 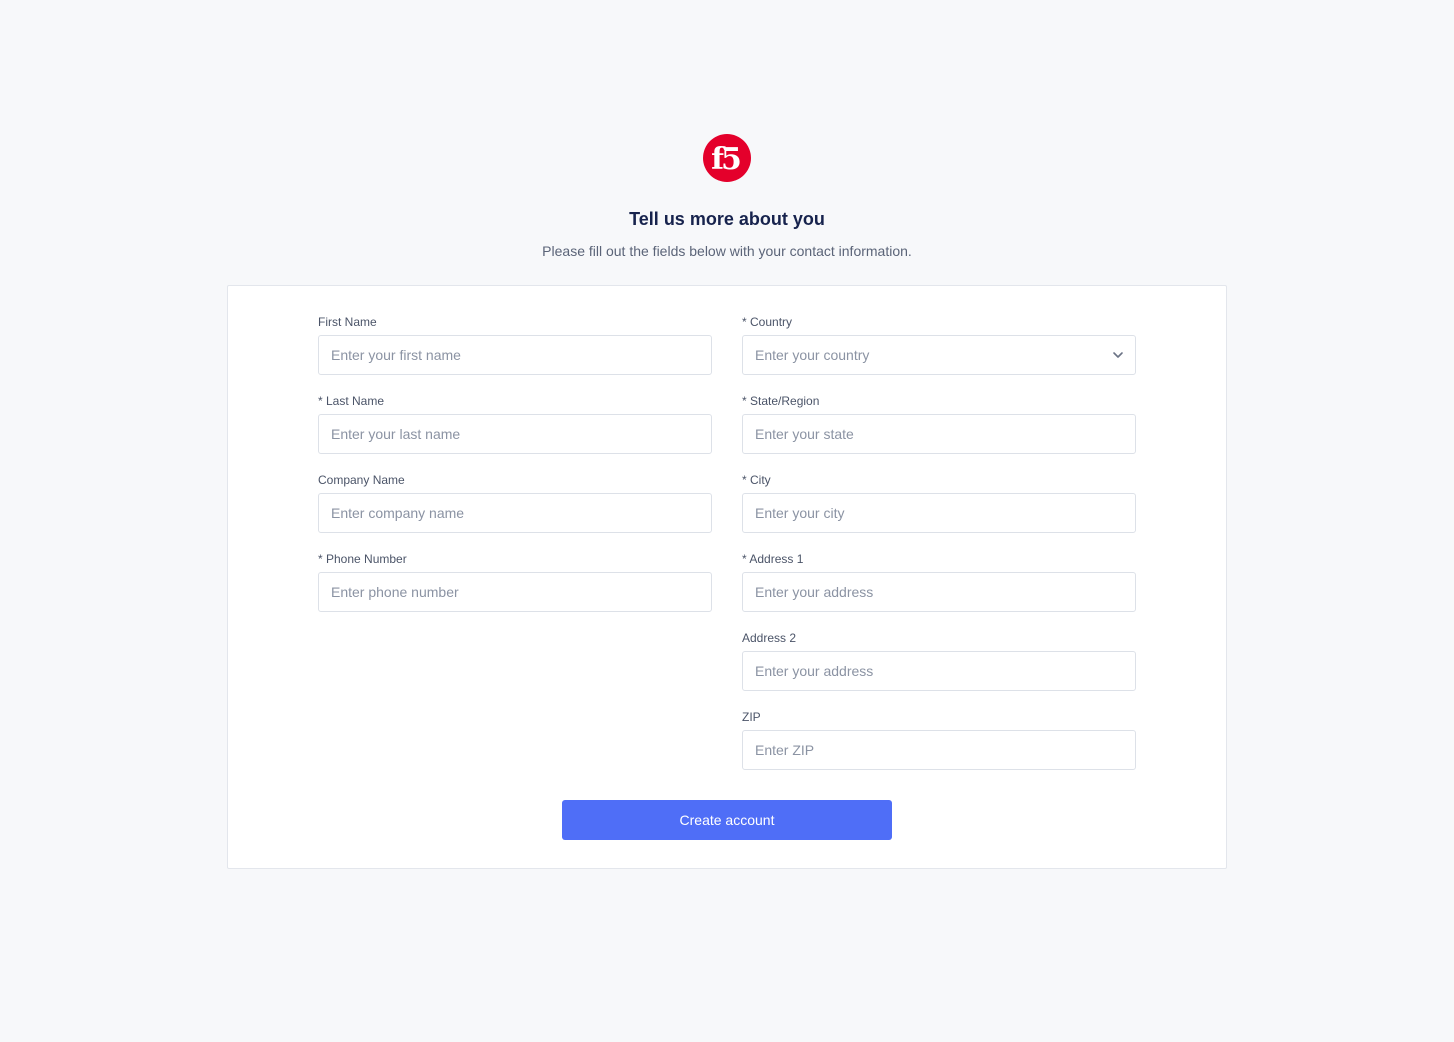 I want to click on page-title: Tell us more about you, so click(x=727, y=219).